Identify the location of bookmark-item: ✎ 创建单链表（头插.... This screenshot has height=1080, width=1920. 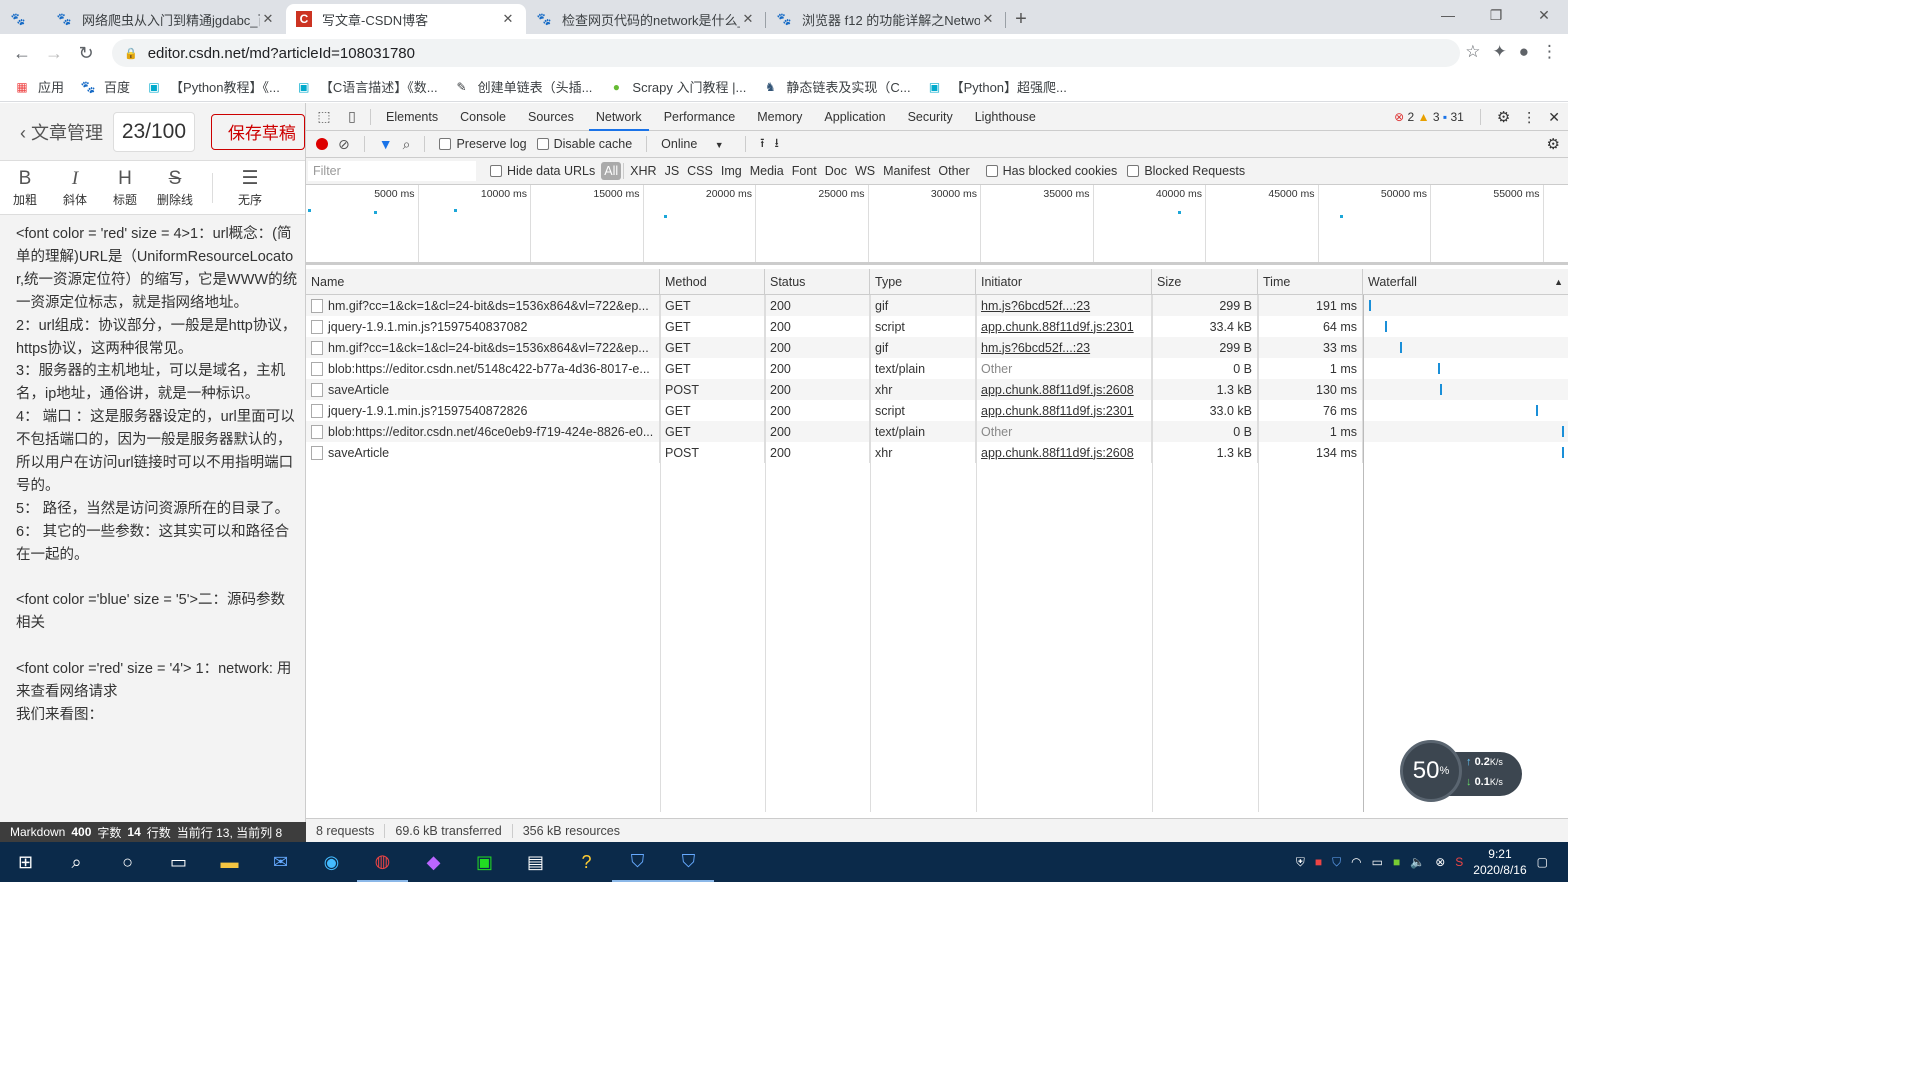
(523, 86).